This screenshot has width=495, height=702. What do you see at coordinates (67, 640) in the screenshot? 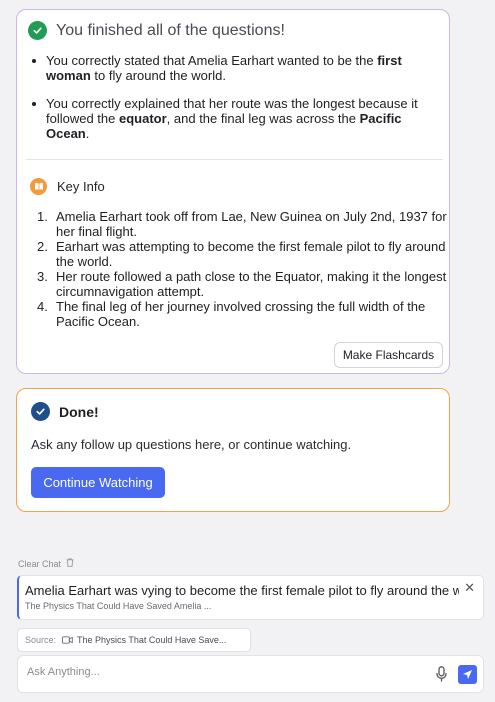
I see `video-icon` at bounding box center [67, 640].